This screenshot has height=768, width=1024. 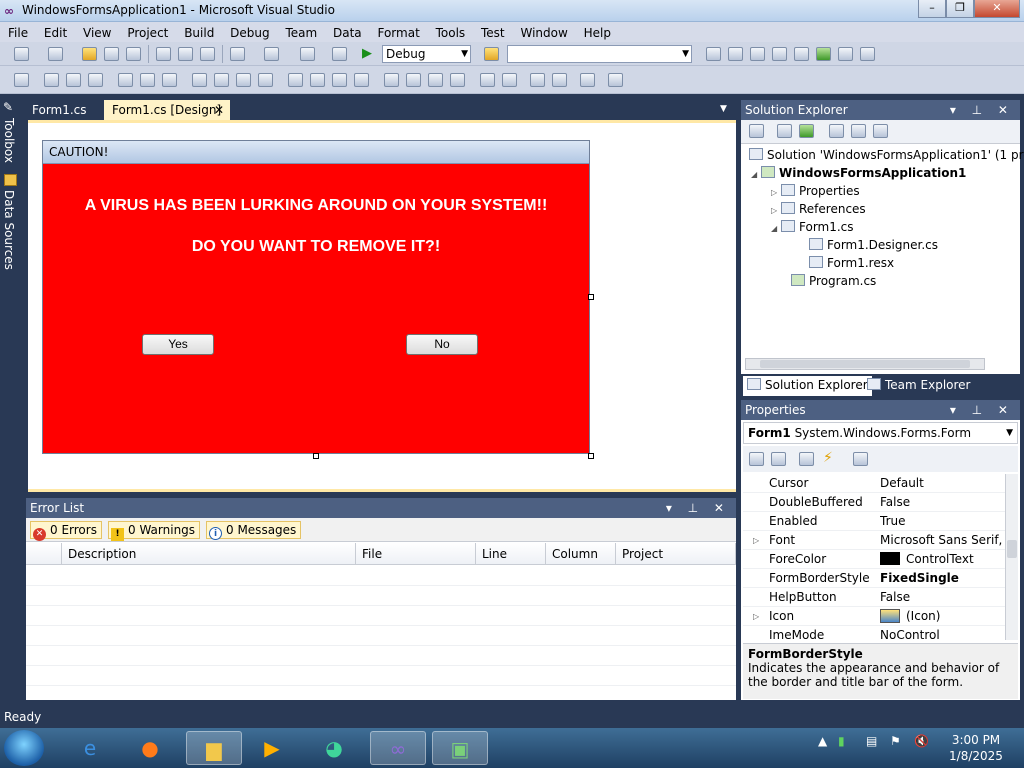 What do you see at coordinates (307, 54) in the screenshot?
I see `navigate-backward-icon` at bounding box center [307, 54].